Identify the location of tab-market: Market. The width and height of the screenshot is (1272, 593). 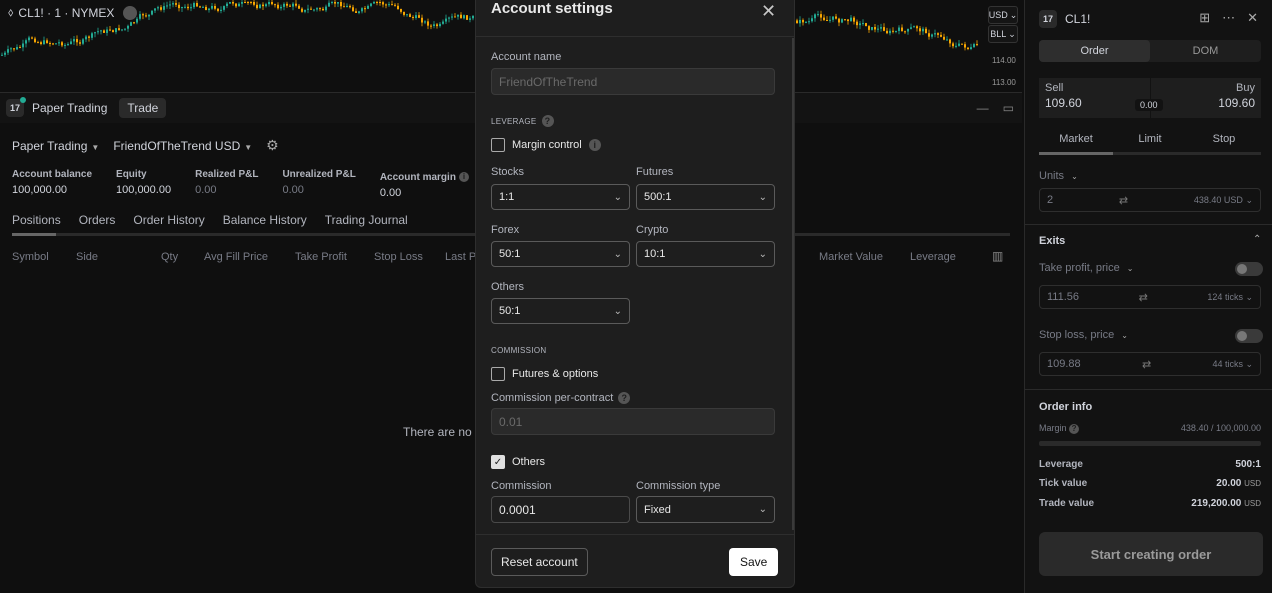
(1076, 139).